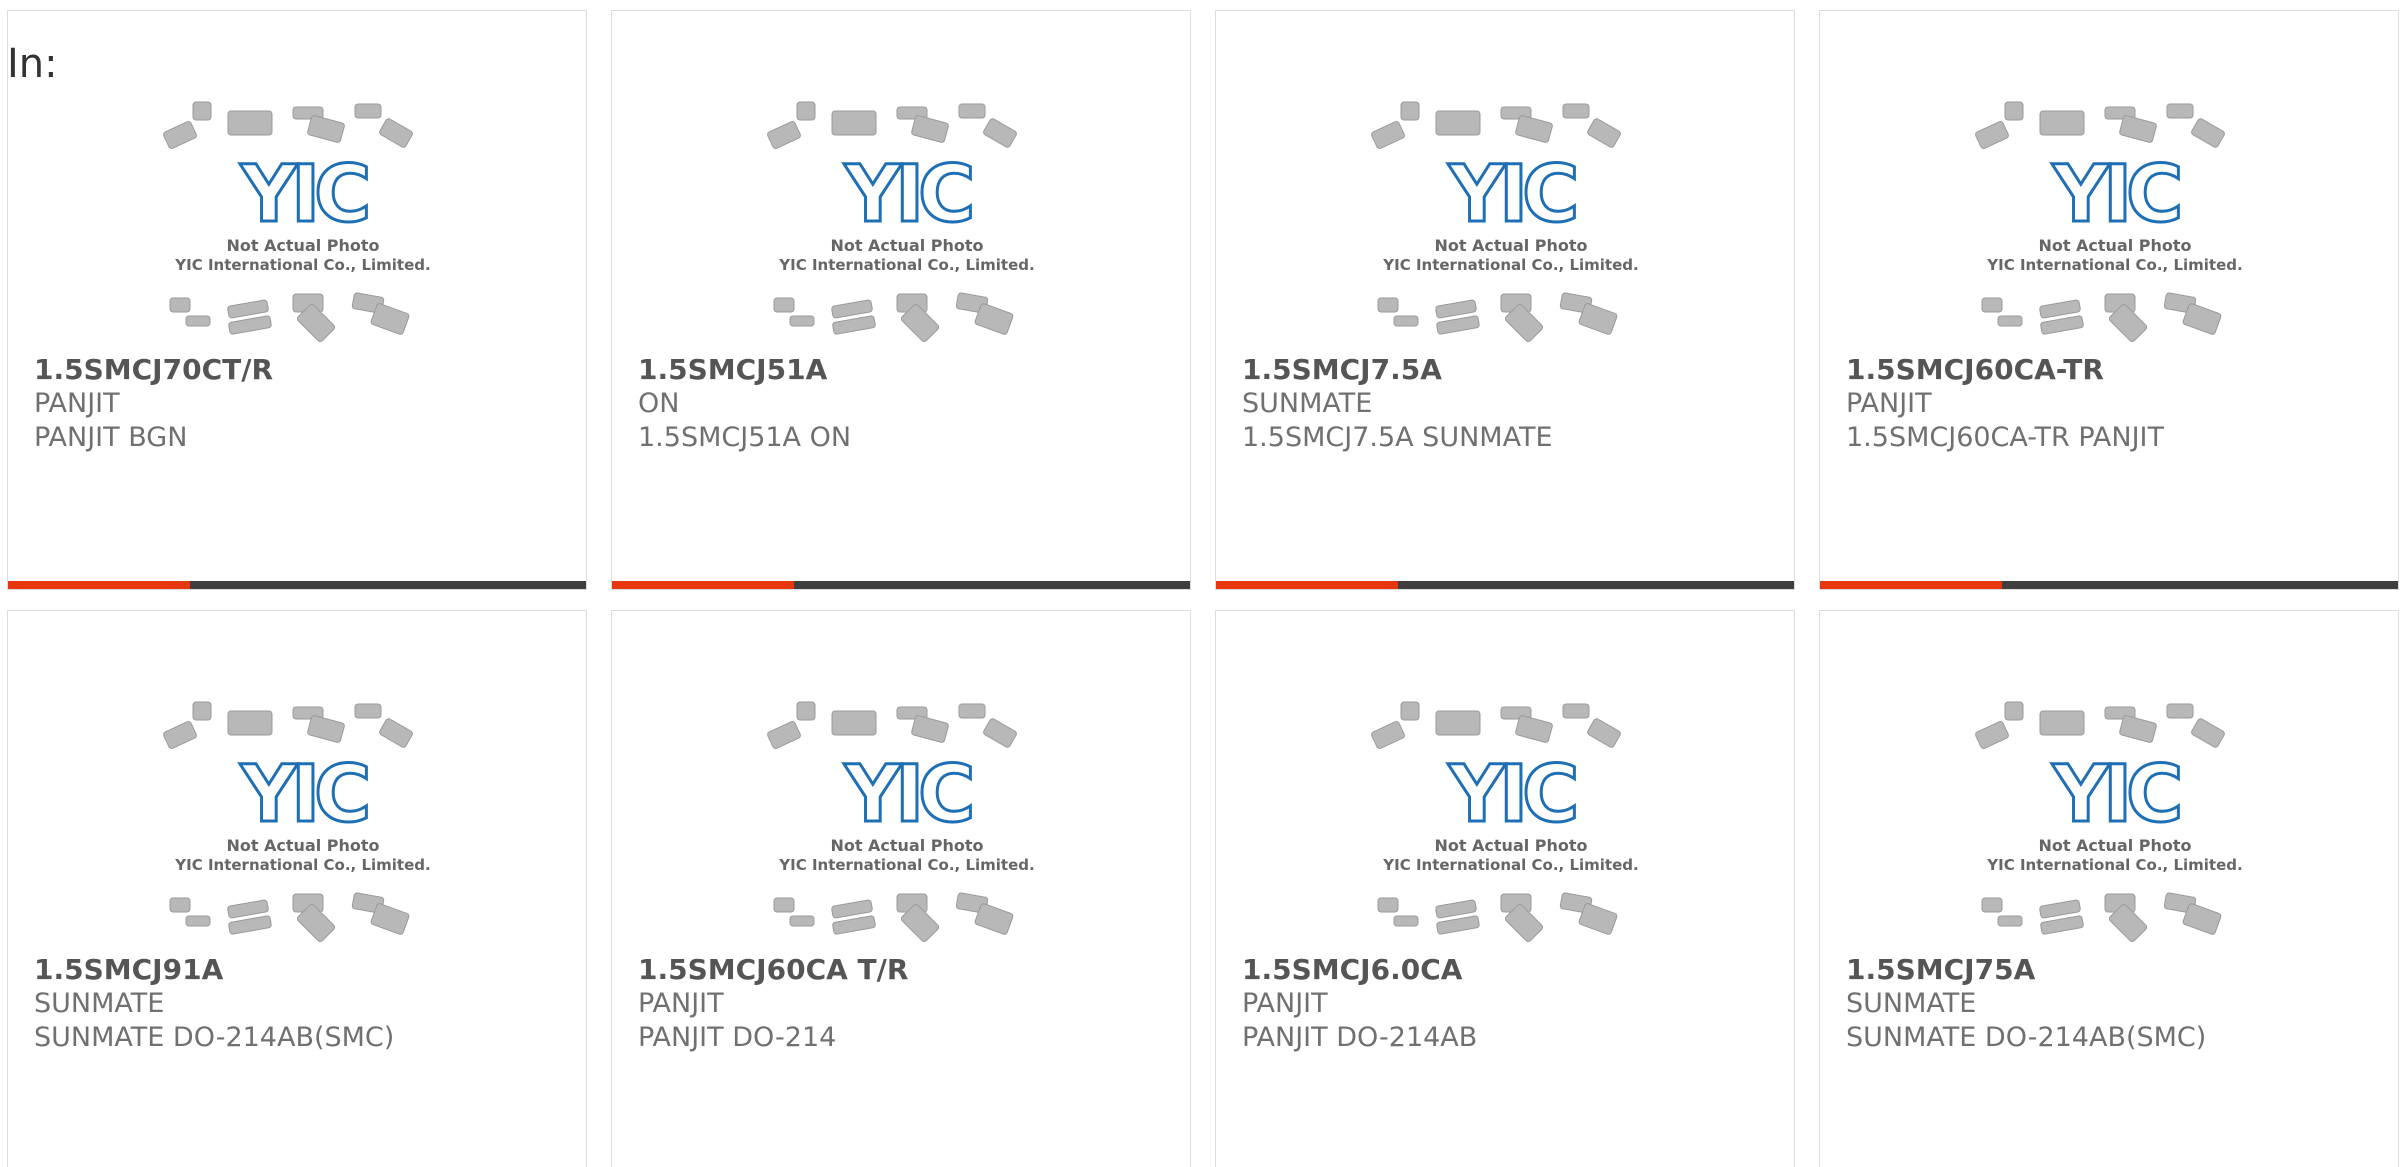 This screenshot has width=2400, height=1167. What do you see at coordinates (32, 64) in the screenshot?
I see `in-label: In:` at bounding box center [32, 64].